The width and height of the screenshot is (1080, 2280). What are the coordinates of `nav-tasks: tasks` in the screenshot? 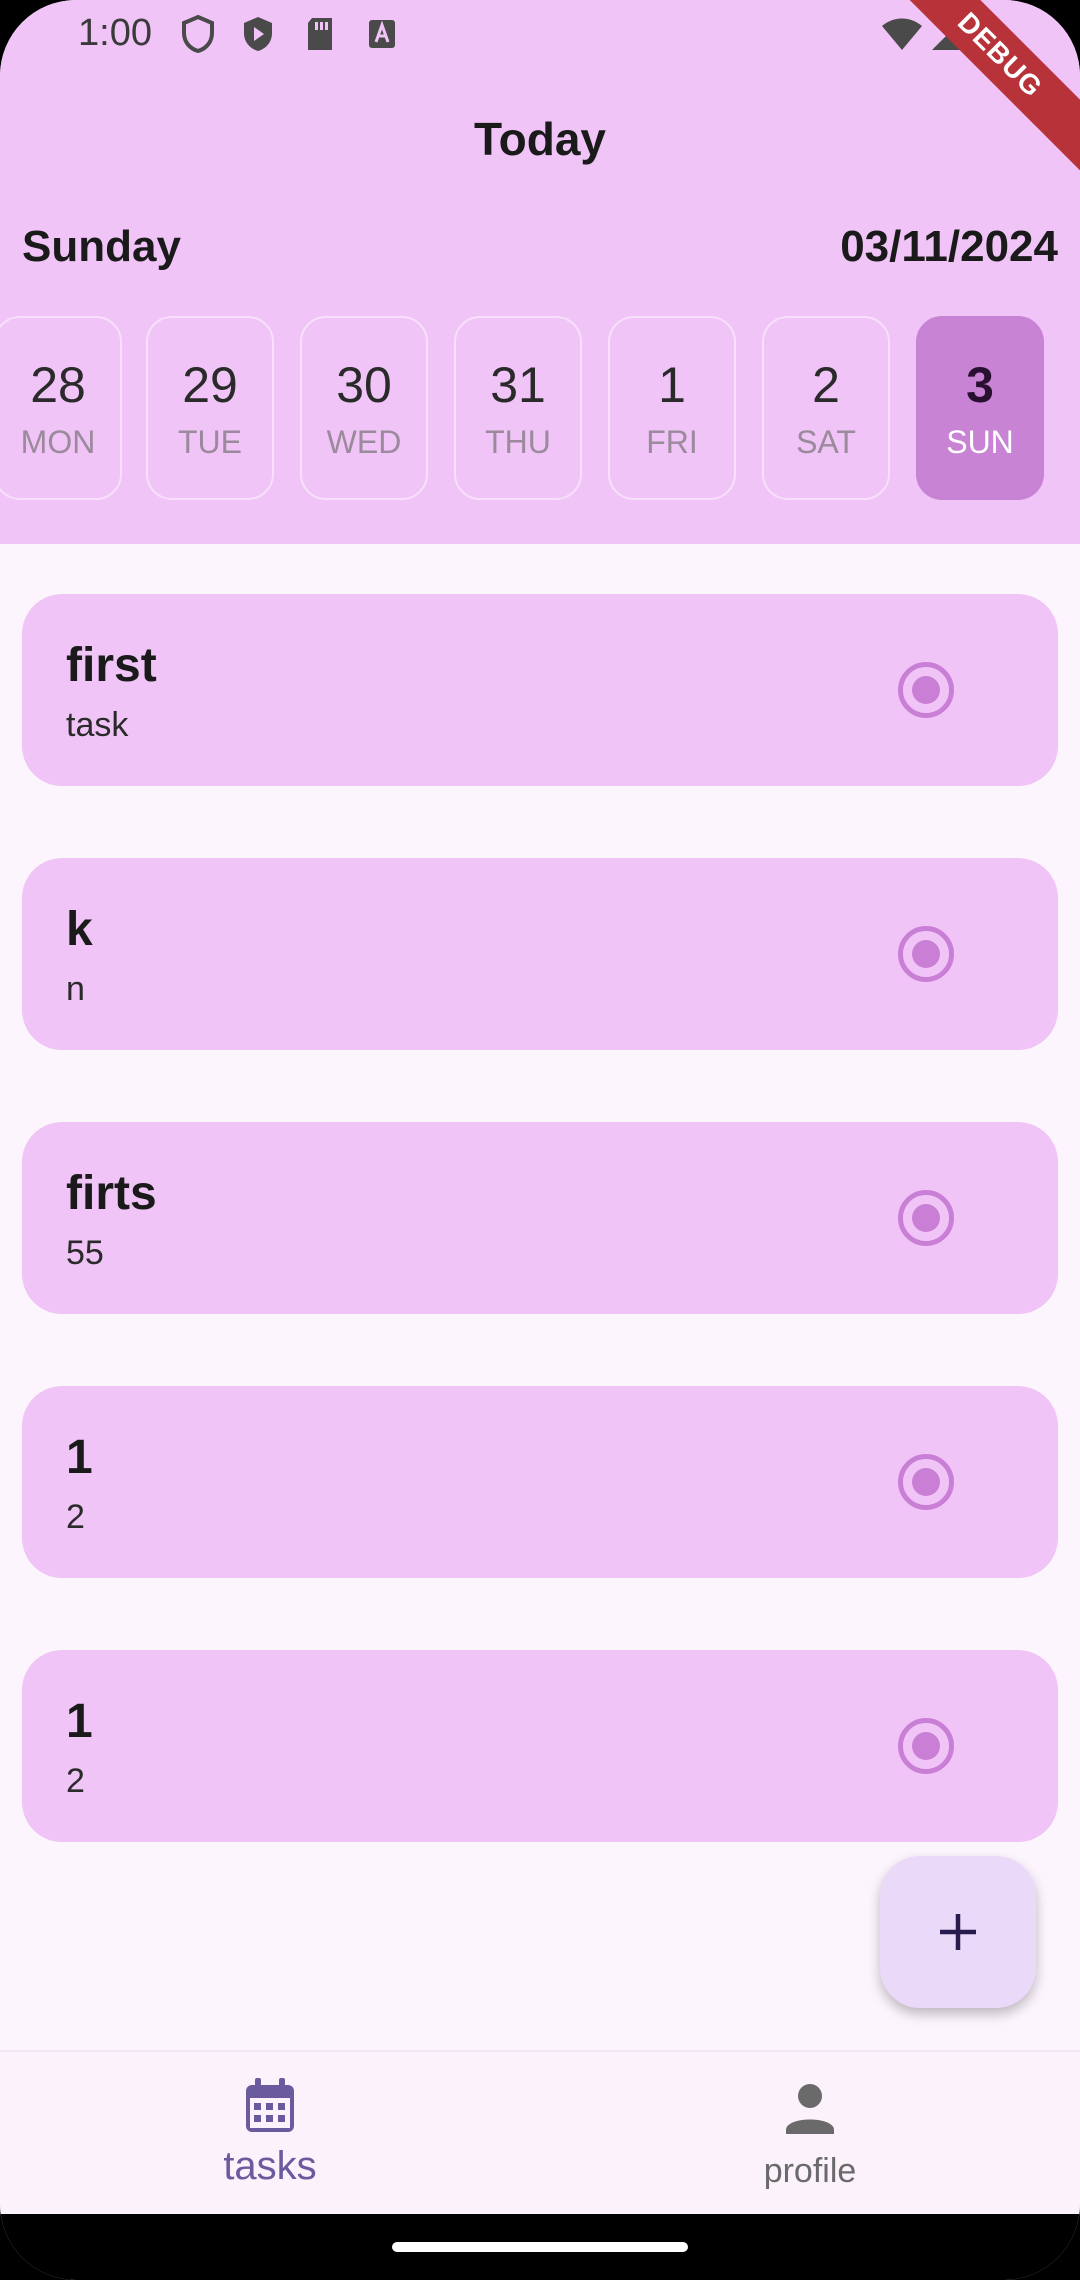 It's located at (270, 2134).